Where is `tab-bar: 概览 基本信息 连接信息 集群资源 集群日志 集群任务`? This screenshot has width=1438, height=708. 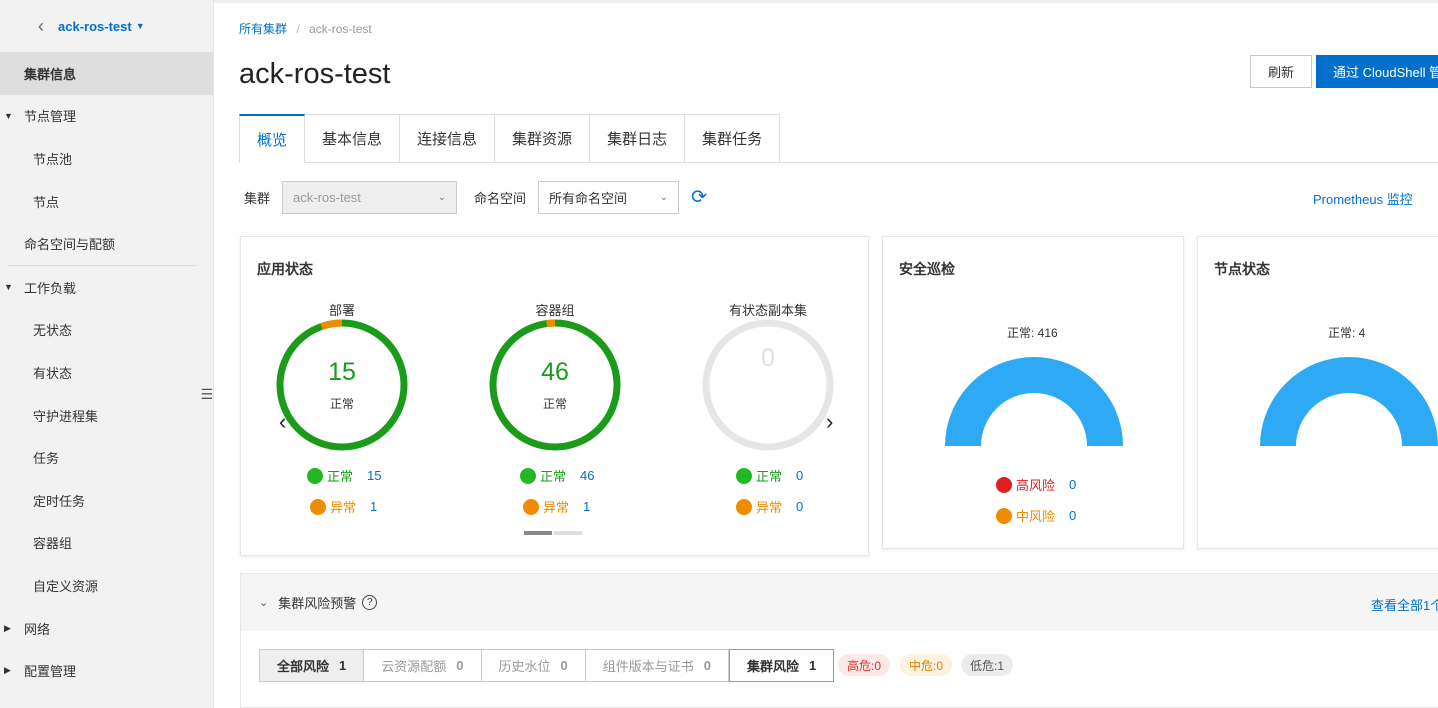 tab-bar: 概览 基本信息 连接信息 集群资源 集群日志 集群任务 is located at coordinates (510, 138).